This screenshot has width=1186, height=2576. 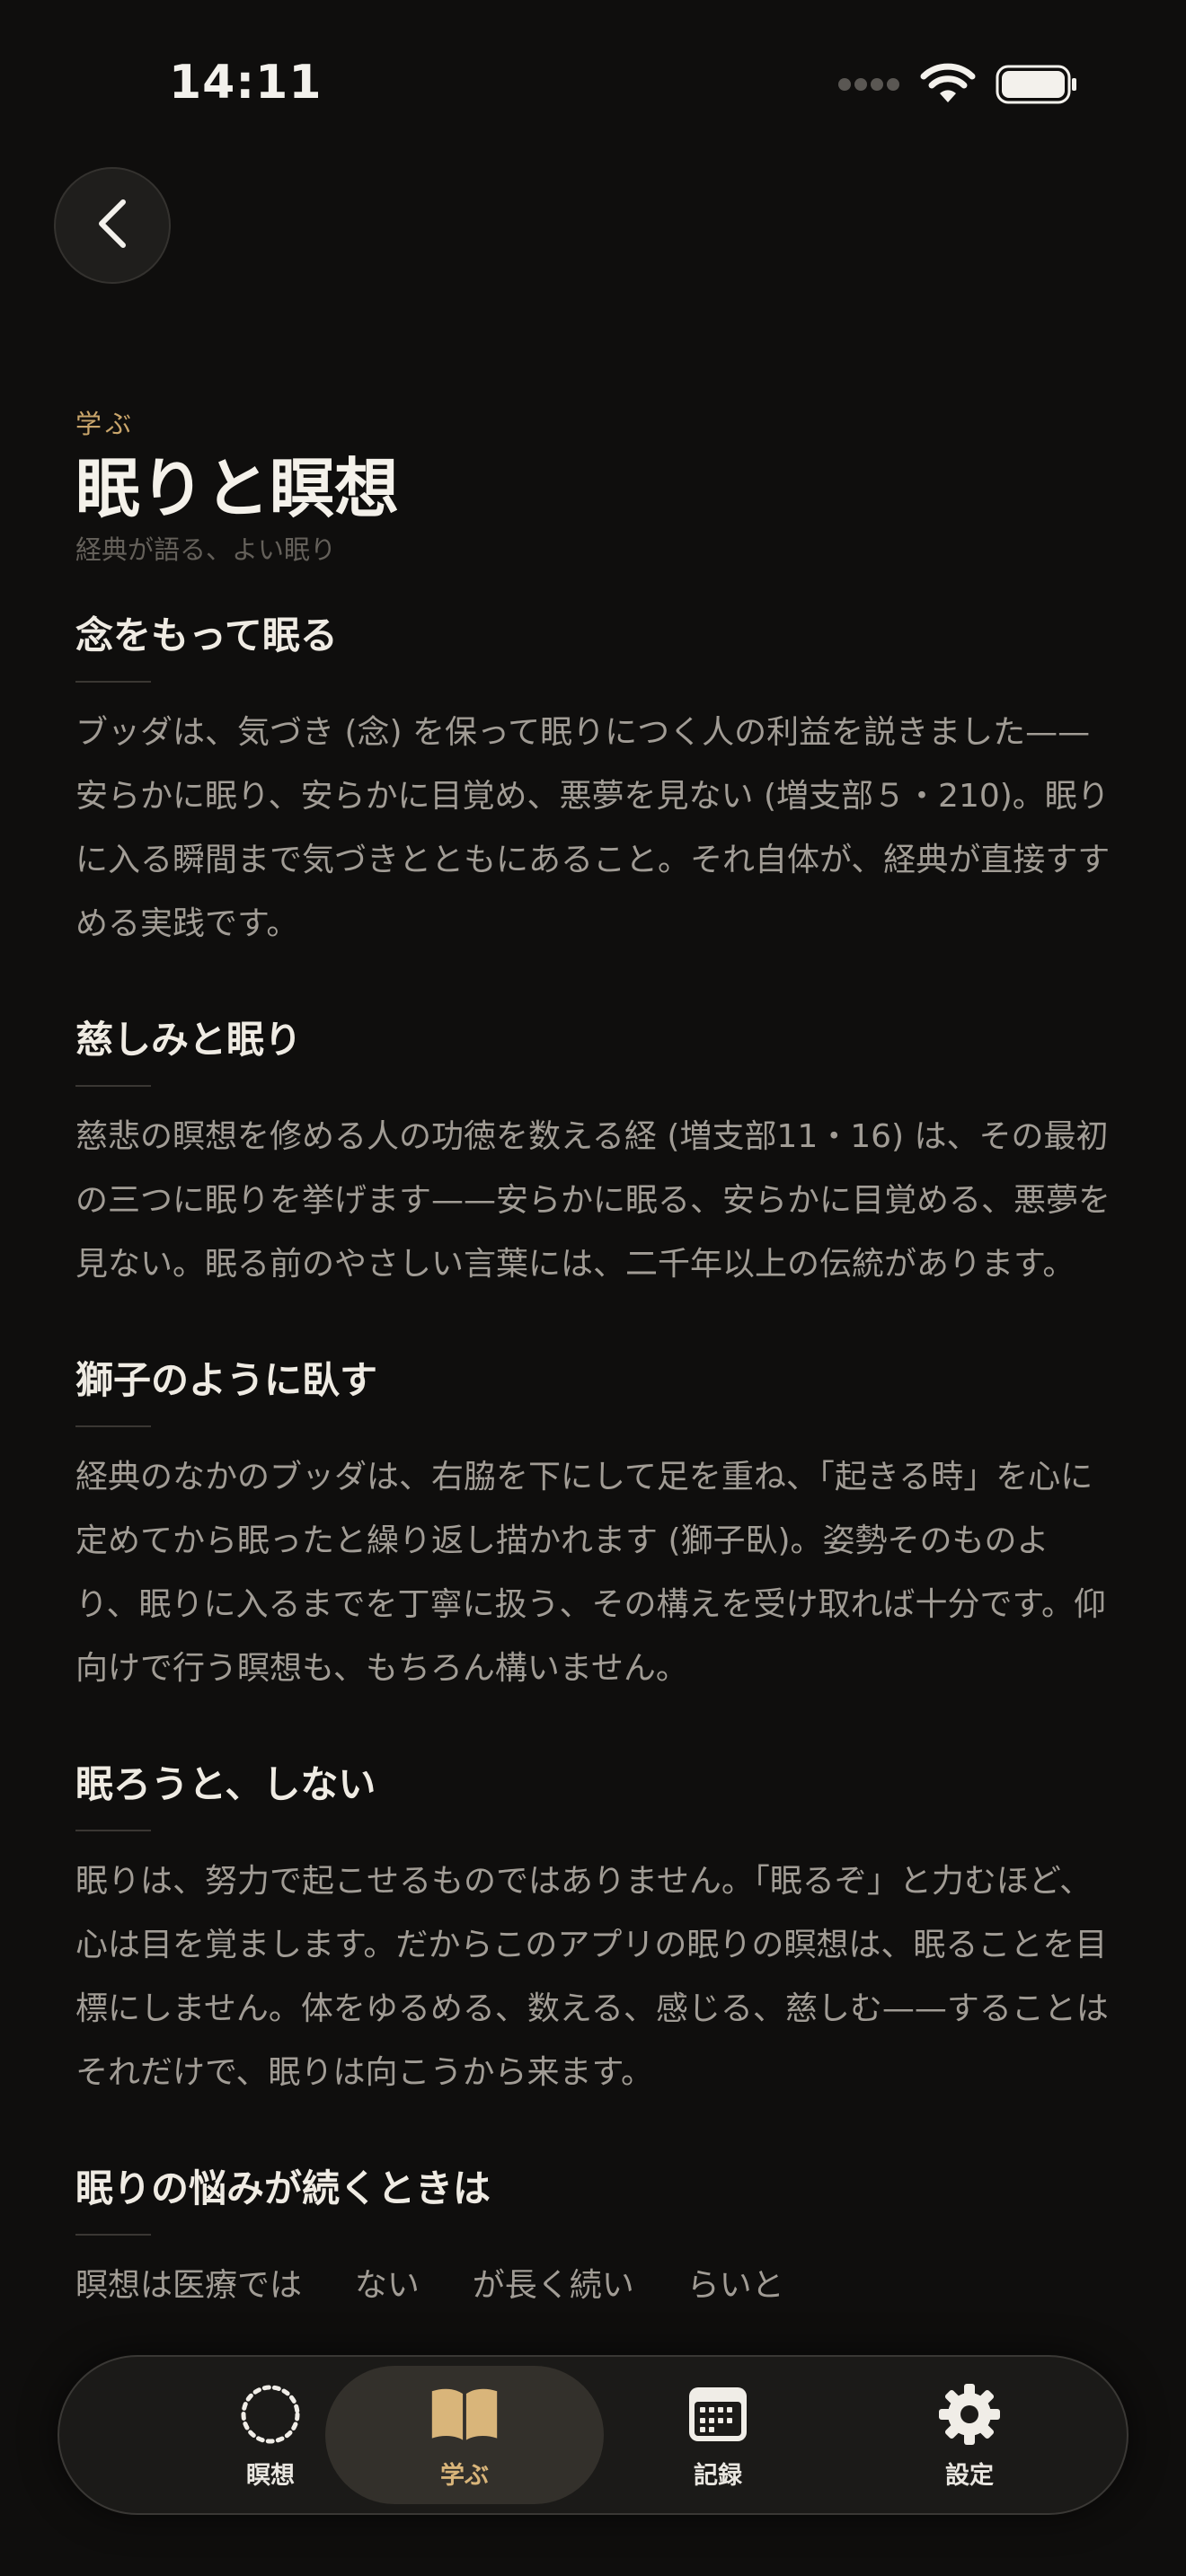 What do you see at coordinates (948, 86) in the screenshot?
I see `wifi-icon` at bounding box center [948, 86].